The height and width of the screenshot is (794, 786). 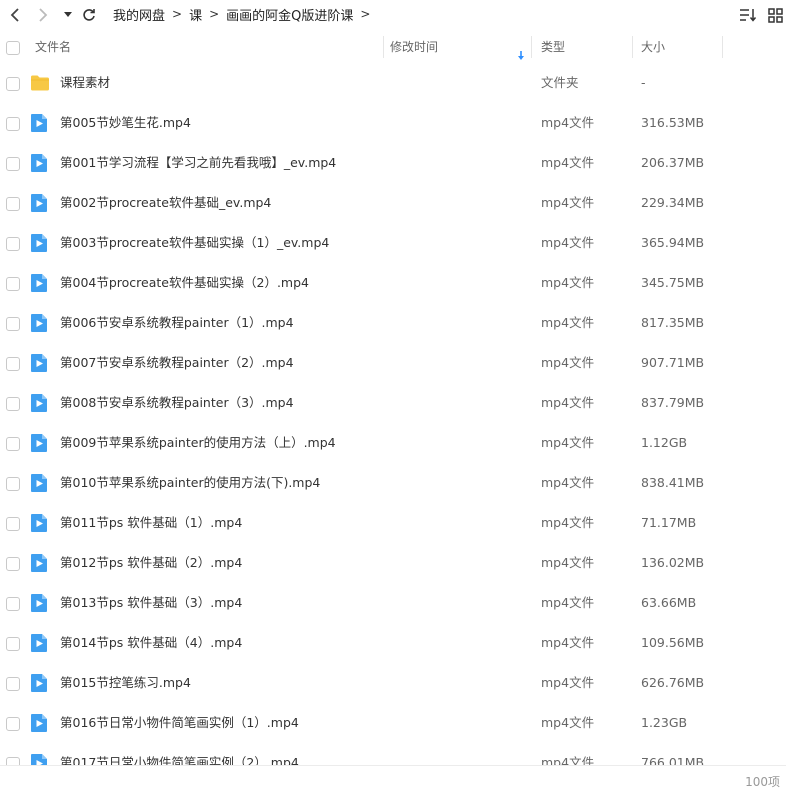 What do you see at coordinates (13, 48) in the screenshot?
I see `select-all-checkbox` at bounding box center [13, 48].